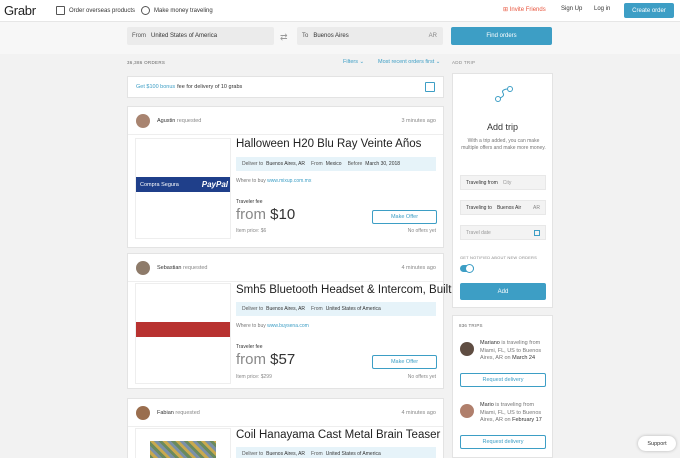 The height and width of the screenshot is (458, 680). What do you see at coordinates (284, 37) in the screenshot?
I see `swap-icon: ⇄` at bounding box center [284, 37].